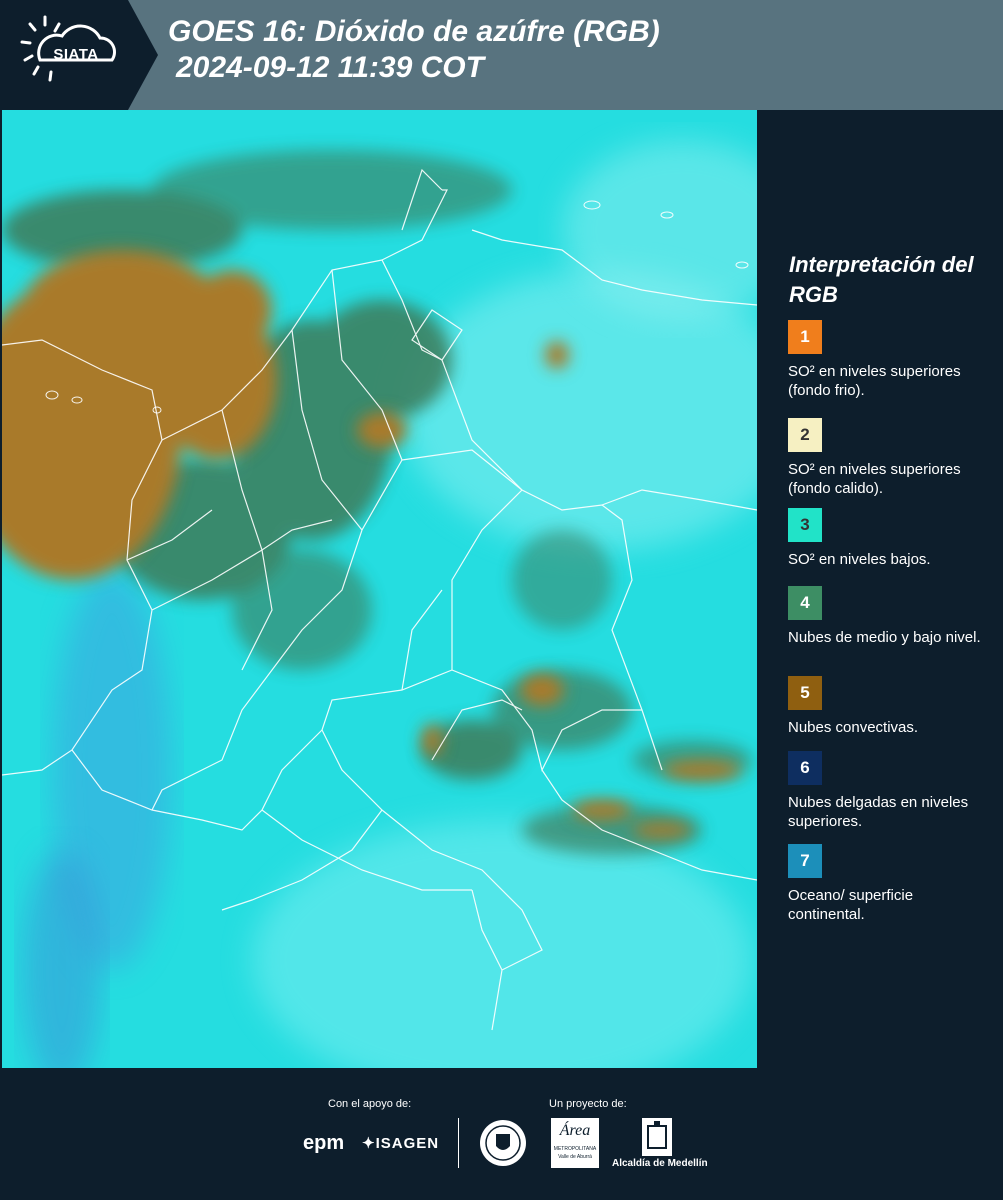 Image resolution: width=1003 pixels, height=1200 pixels. What do you see at coordinates (414, 31) in the screenshot?
I see `title-product: GOES 16: Dióxido de azúfre (RGB)` at bounding box center [414, 31].